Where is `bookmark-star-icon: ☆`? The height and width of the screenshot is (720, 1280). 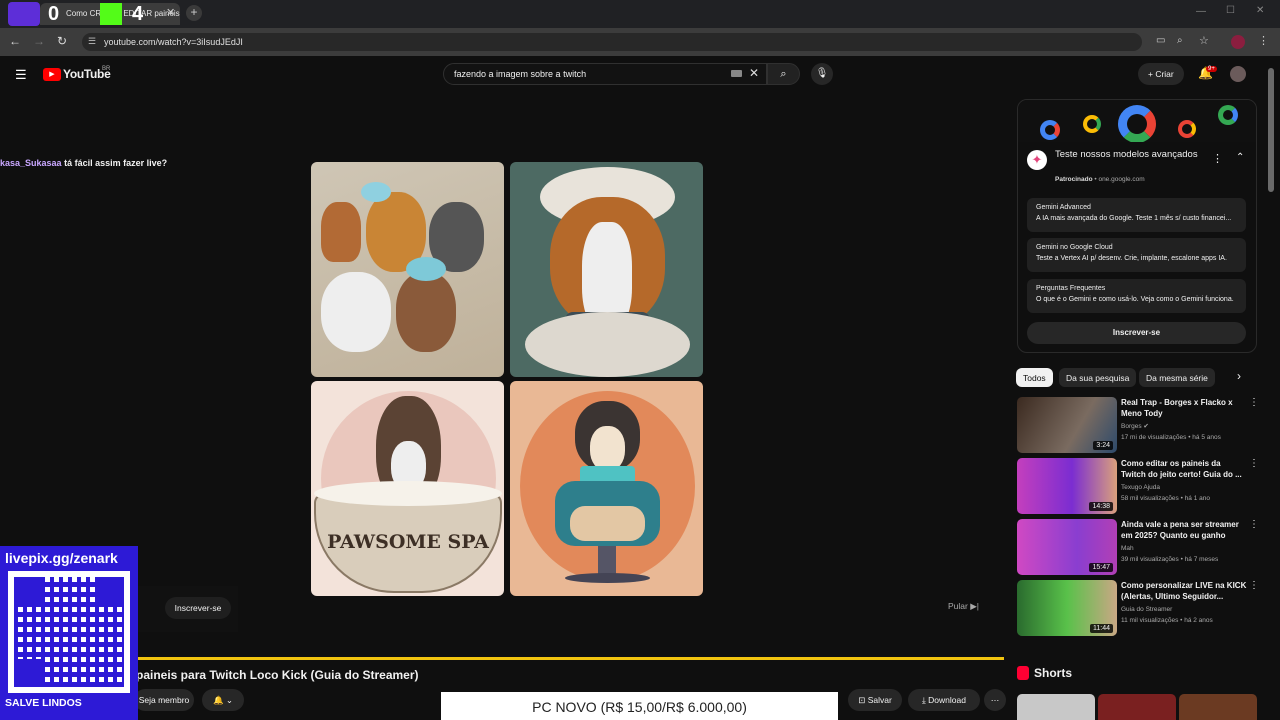
bookmark-star-icon: ☆ is located at coordinates (1204, 40).